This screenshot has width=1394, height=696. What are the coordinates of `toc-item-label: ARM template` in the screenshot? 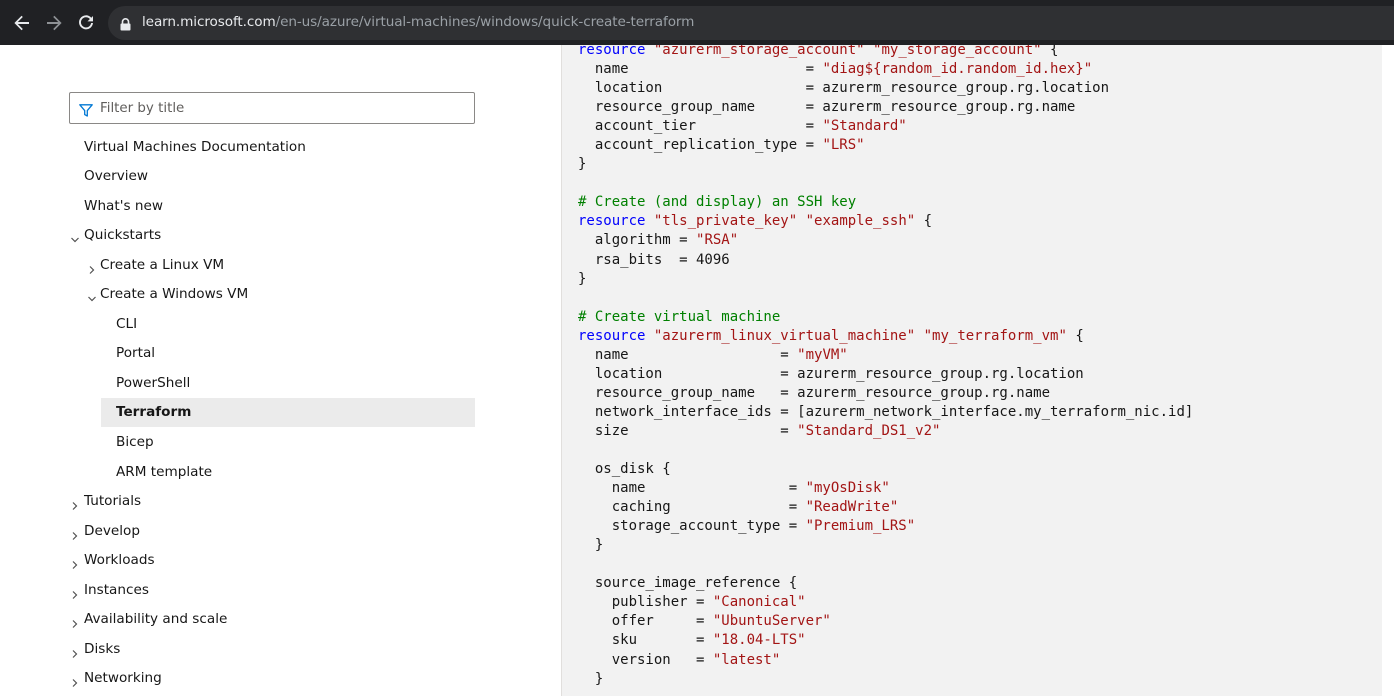 It's located at (164, 471).